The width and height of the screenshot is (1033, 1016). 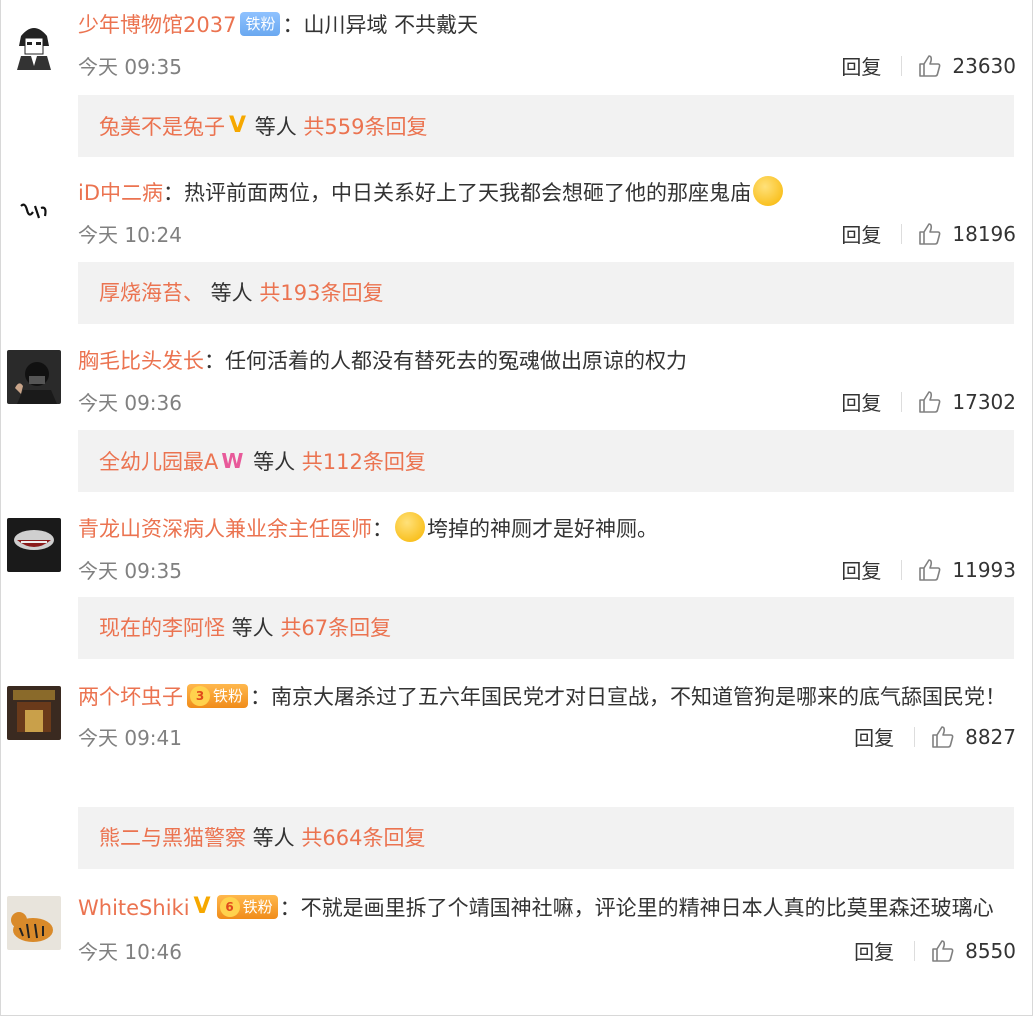 I want to click on reply-summary: 兔美不是兔子 V 等人 共559条回复, so click(x=546, y=126).